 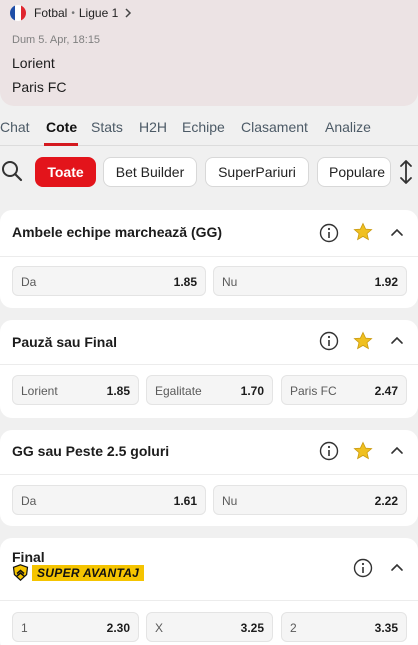 I want to click on odd-button: Nu 2.22, so click(x=310, y=500).